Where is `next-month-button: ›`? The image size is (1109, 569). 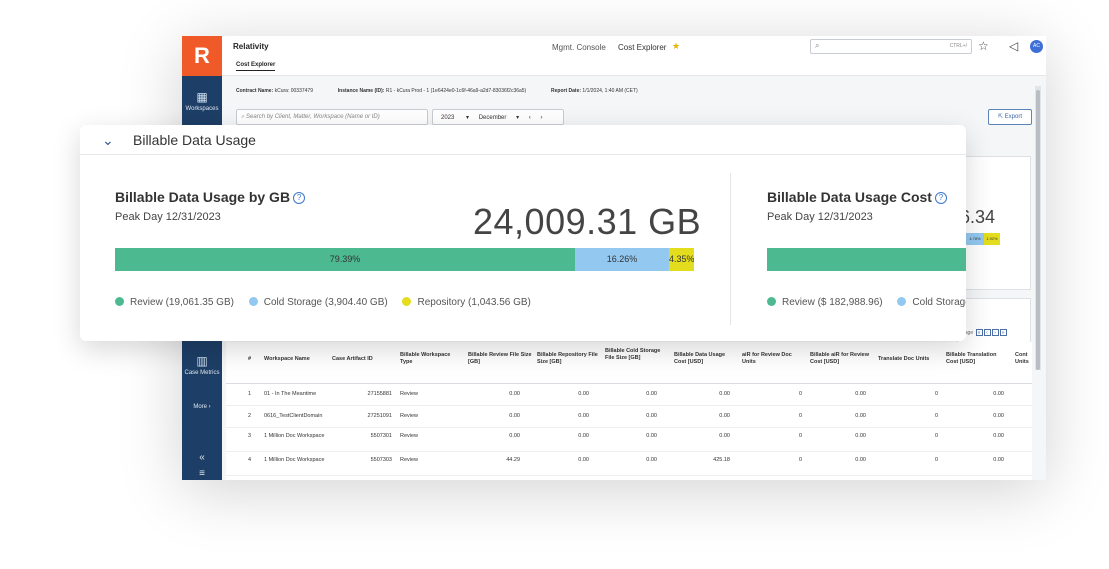 next-month-button: › is located at coordinates (541, 118).